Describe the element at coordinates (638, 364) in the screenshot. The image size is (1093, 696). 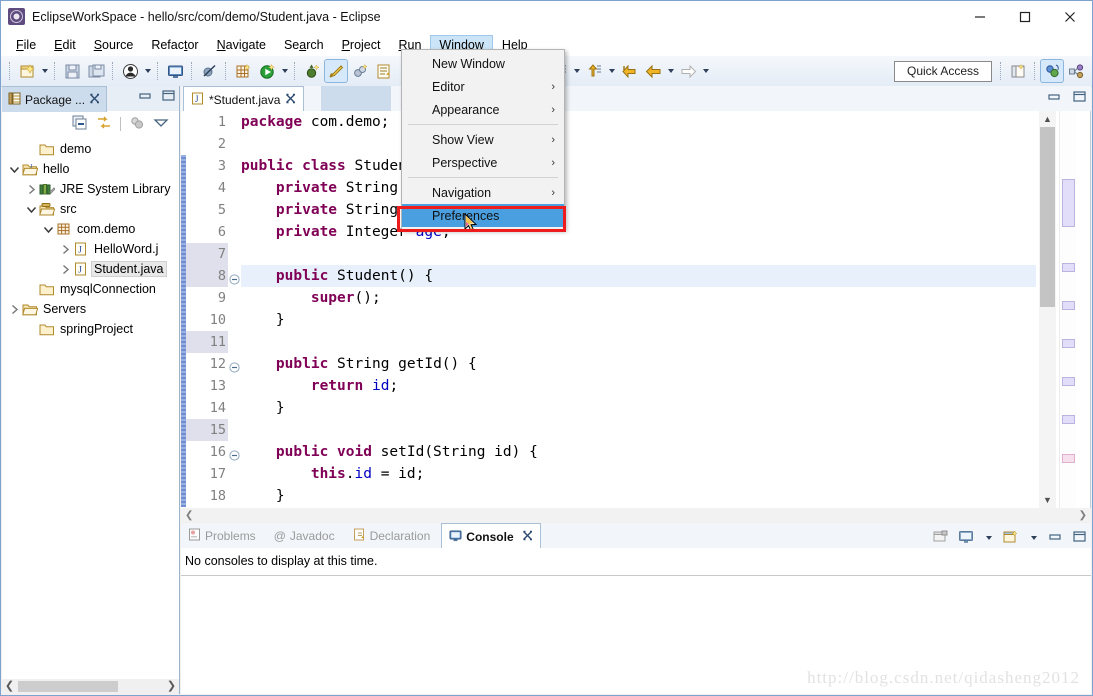
I see `code-line: public String getId() {` at that location.